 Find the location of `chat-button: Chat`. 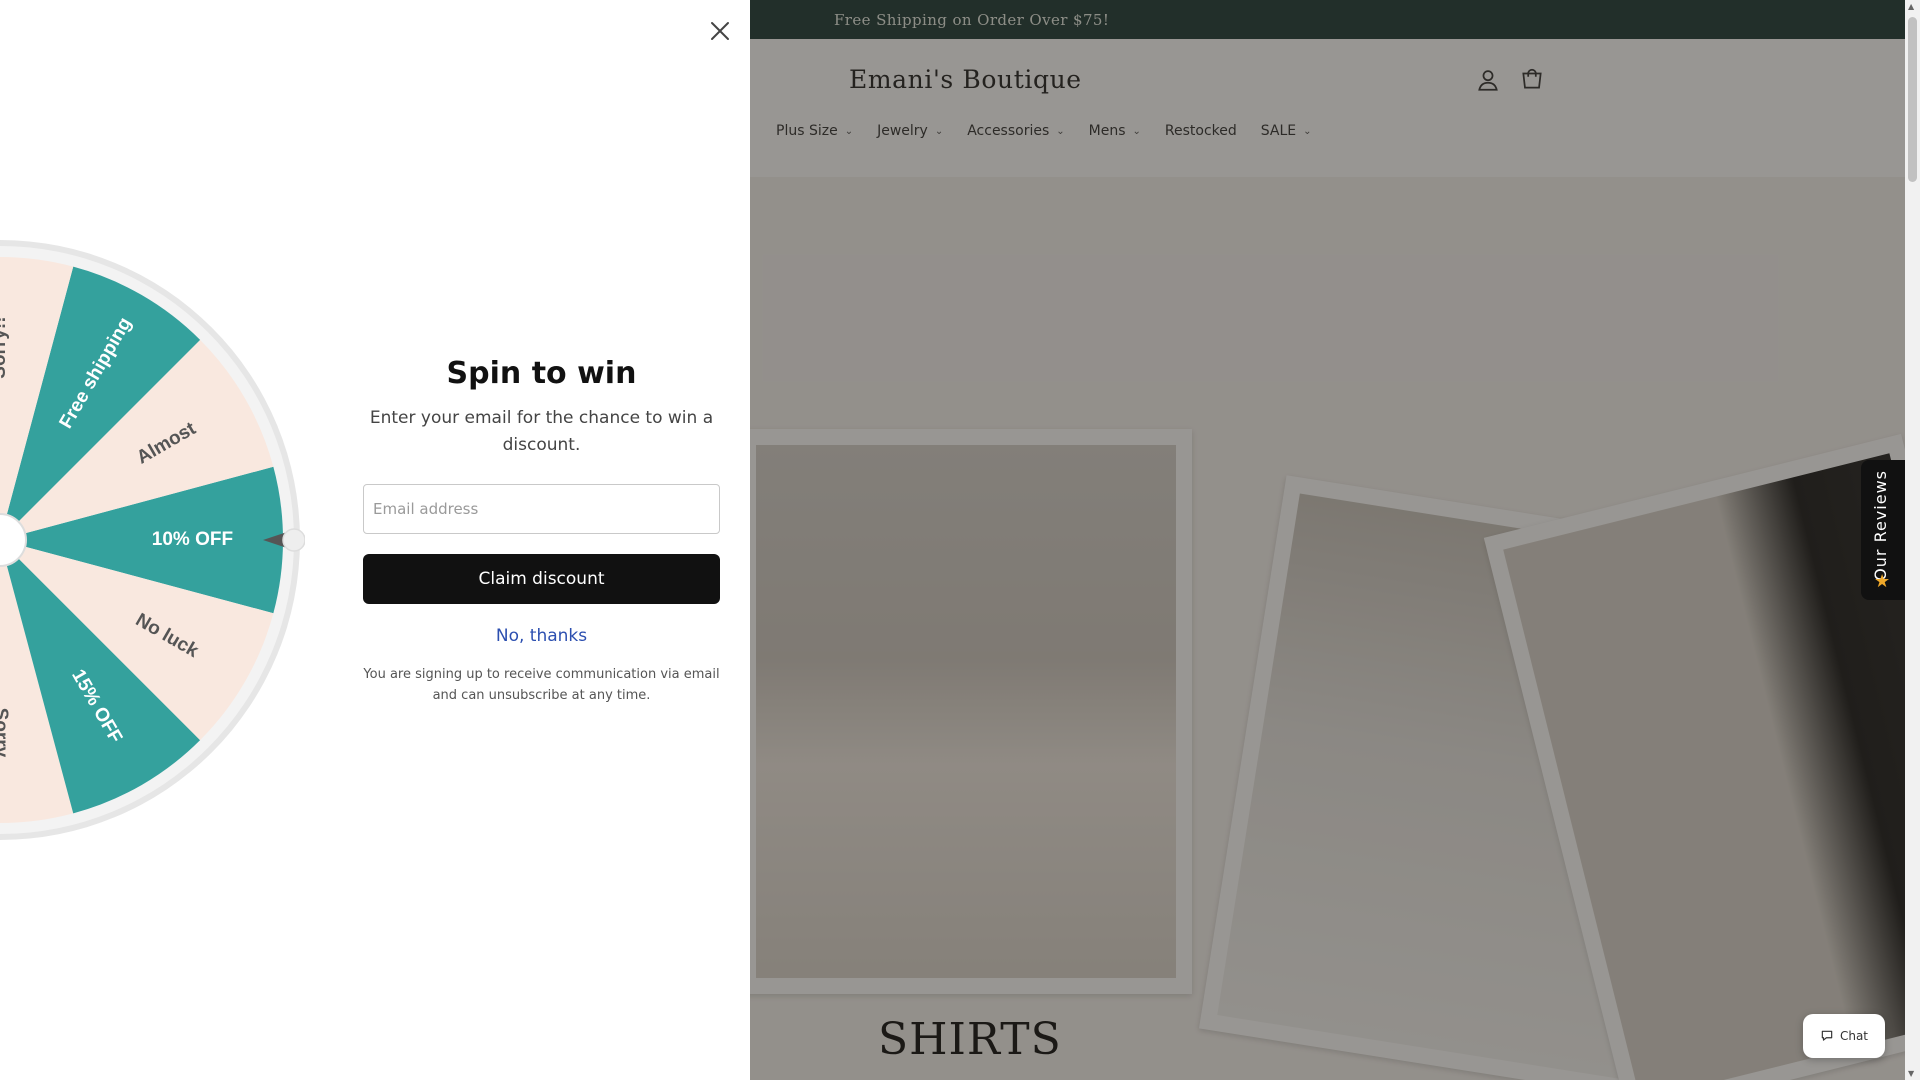

chat-button: Chat is located at coordinates (1844, 1036).